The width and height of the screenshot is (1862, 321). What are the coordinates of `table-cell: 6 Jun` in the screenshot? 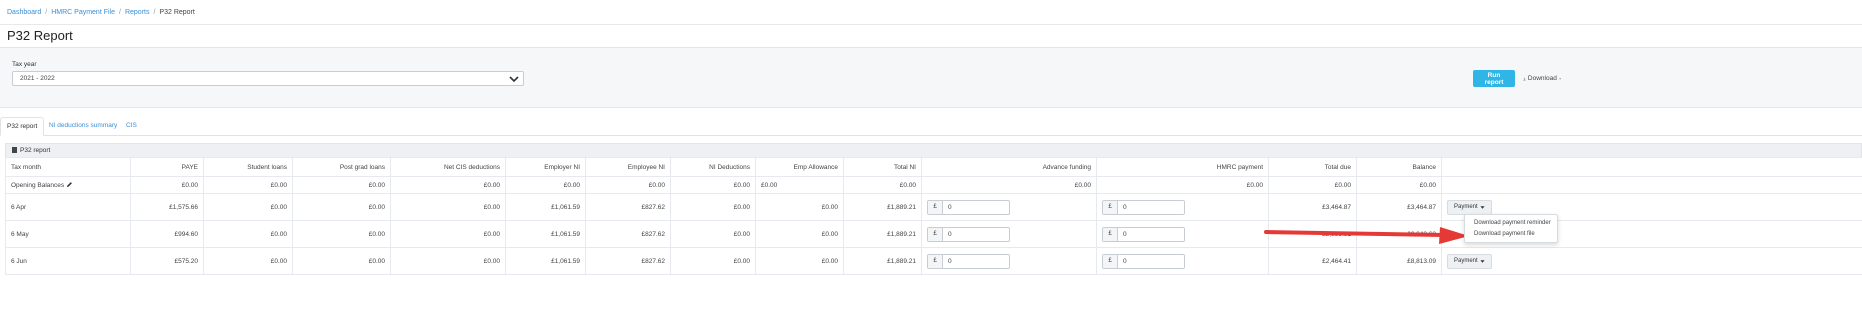 It's located at (68, 261).